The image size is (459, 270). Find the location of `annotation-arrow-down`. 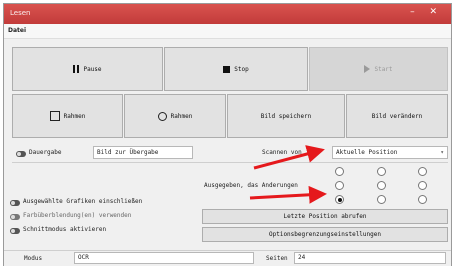

annotation-arrow-down is located at coordinates (288, 194).